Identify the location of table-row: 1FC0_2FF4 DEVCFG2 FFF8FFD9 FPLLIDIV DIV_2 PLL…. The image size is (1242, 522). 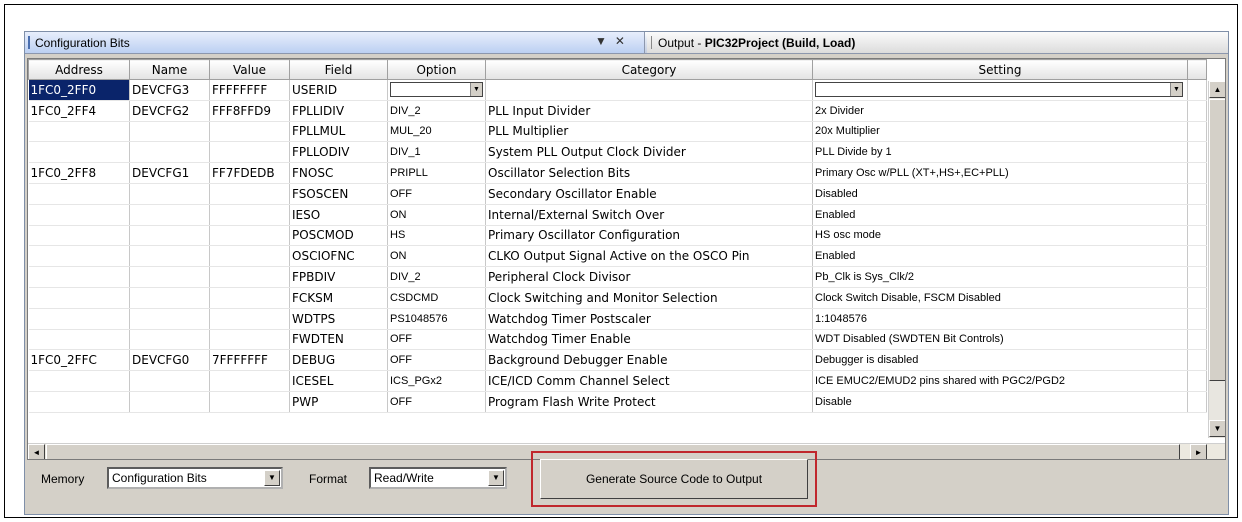
(617, 111).